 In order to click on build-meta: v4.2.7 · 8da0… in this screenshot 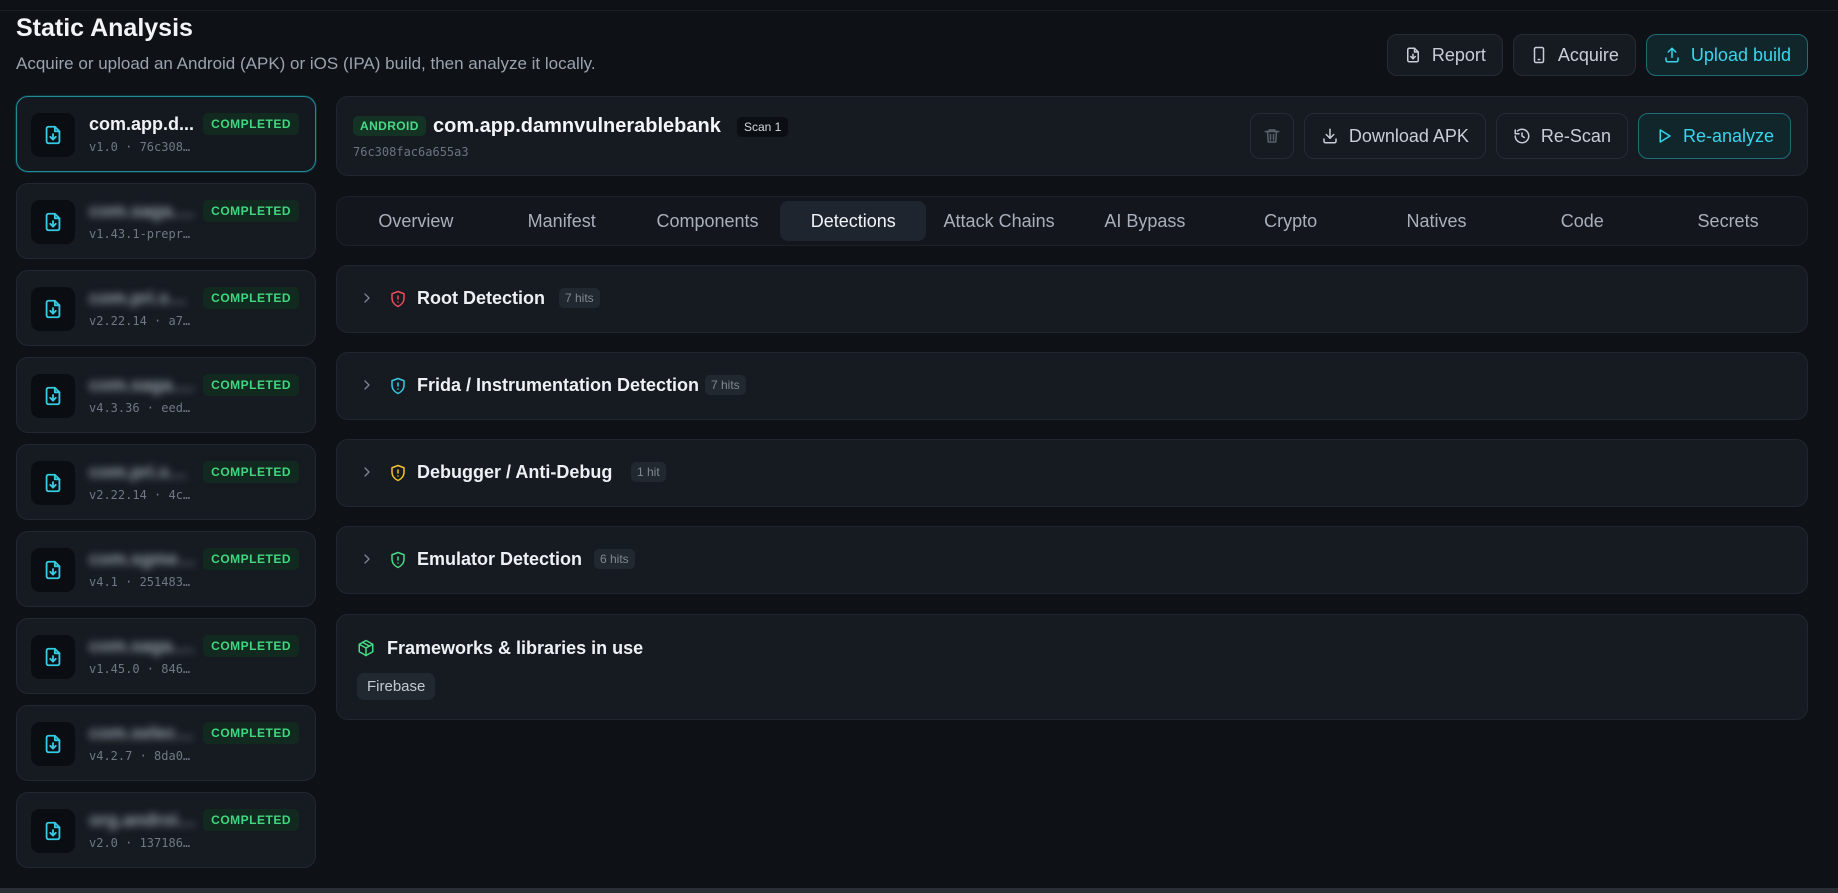, I will do `click(140, 756)`.